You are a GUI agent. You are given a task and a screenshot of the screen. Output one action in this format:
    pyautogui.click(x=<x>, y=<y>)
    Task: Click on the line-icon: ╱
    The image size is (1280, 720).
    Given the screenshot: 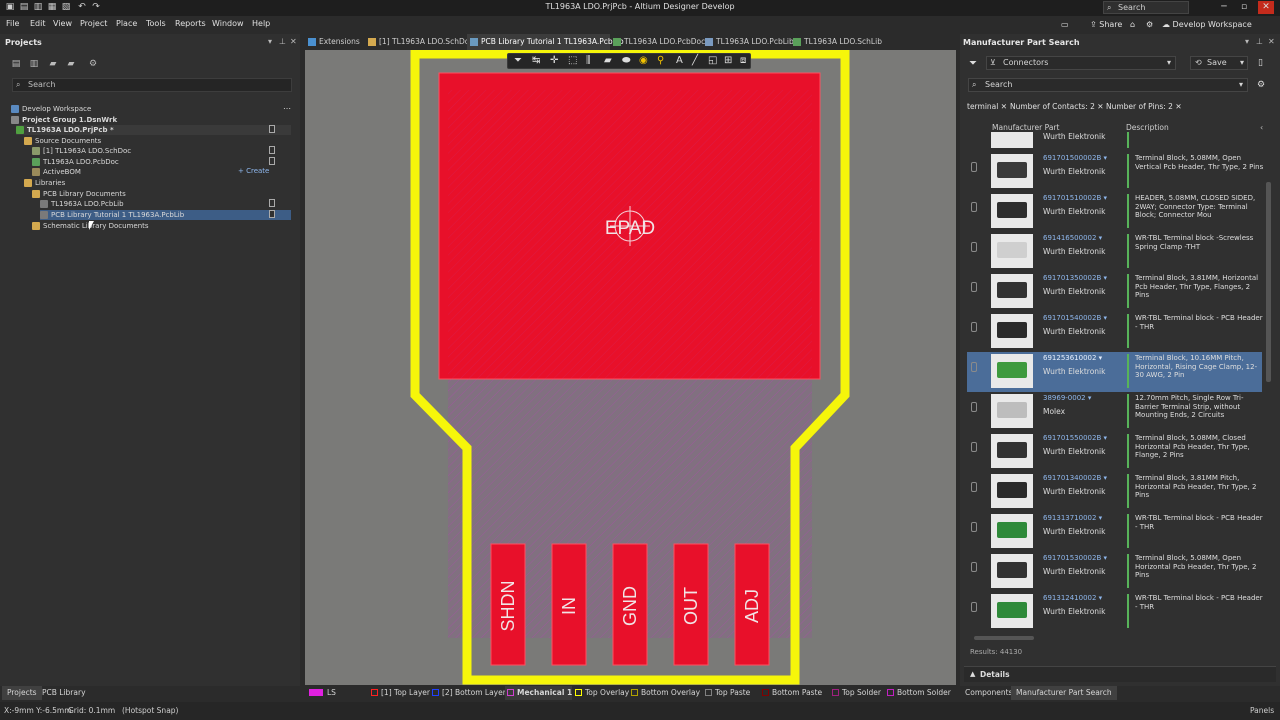 What is the action you would take?
    pyautogui.click(x=695, y=60)
    